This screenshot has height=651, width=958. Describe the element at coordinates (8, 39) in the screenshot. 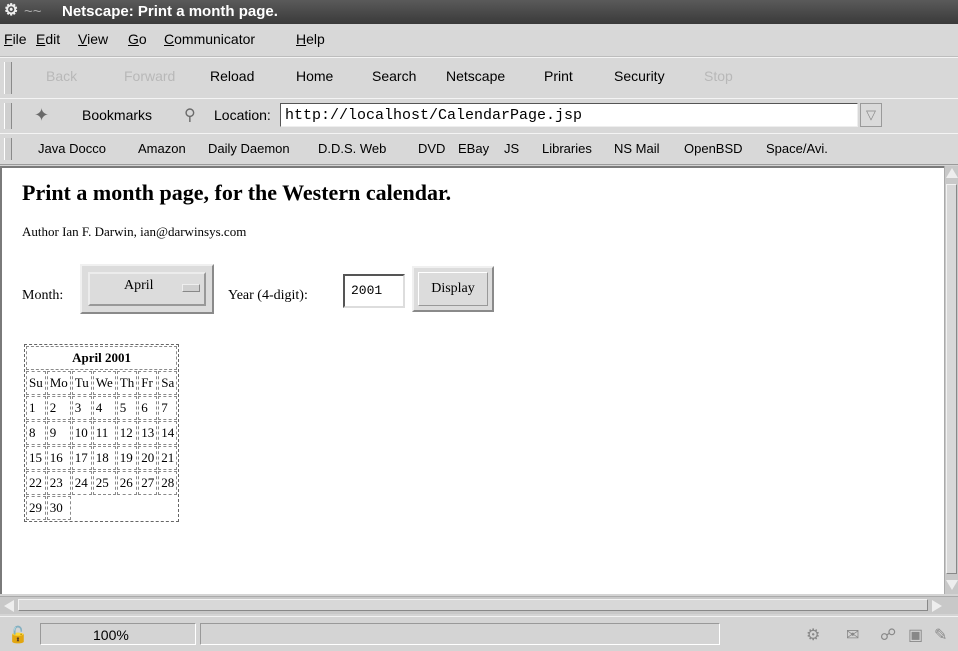

I see `menu-file-mnemonic: F` at that location.